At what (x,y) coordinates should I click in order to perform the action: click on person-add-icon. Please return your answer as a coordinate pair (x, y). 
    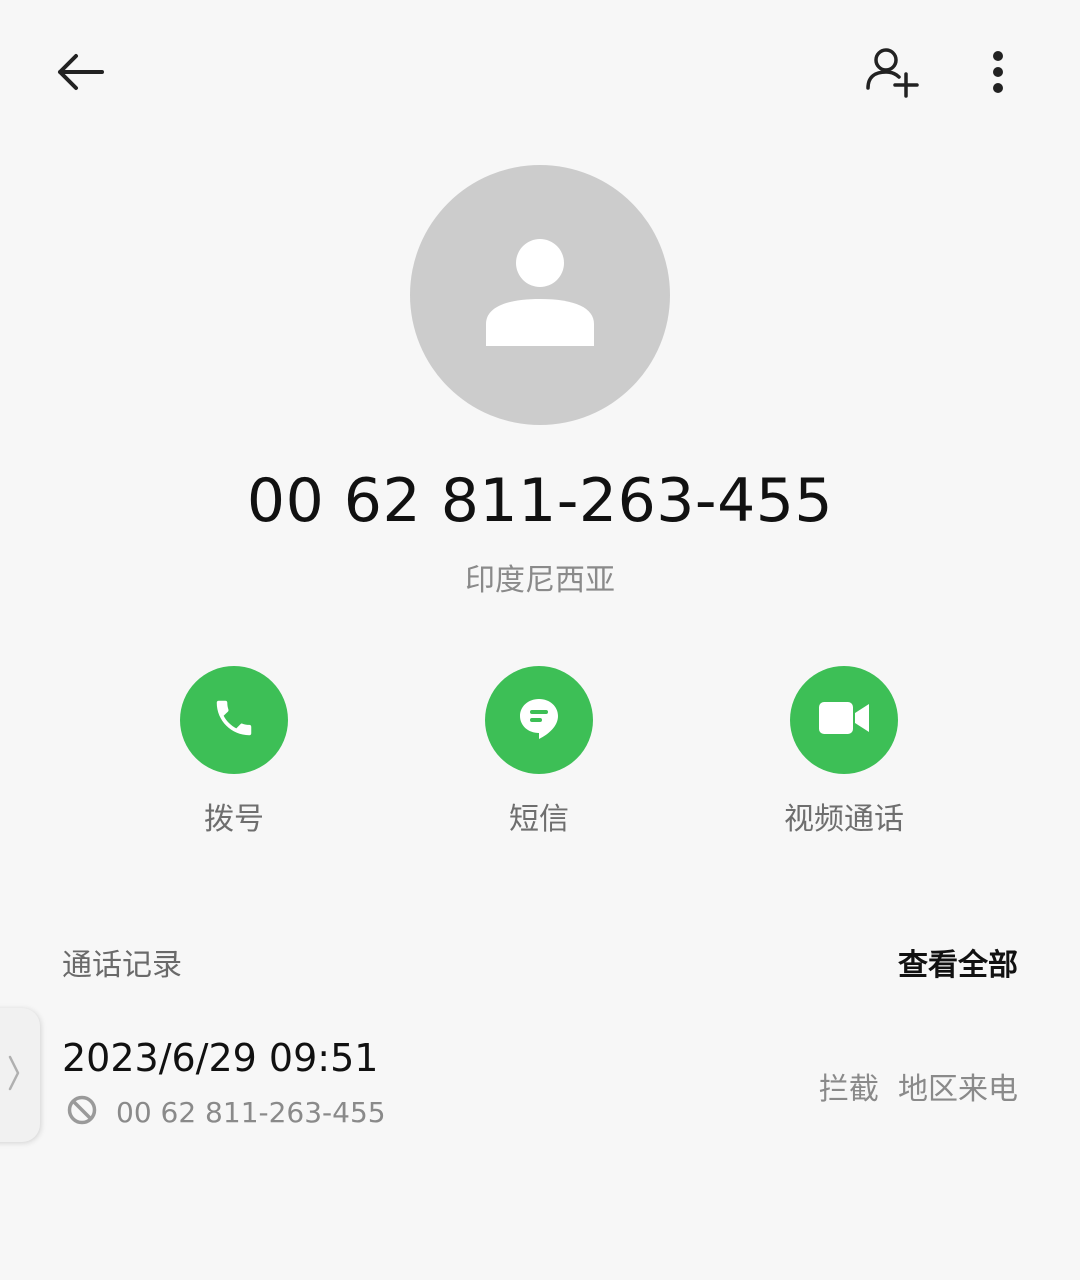
    Looking at the image, I should click on (892, 74).